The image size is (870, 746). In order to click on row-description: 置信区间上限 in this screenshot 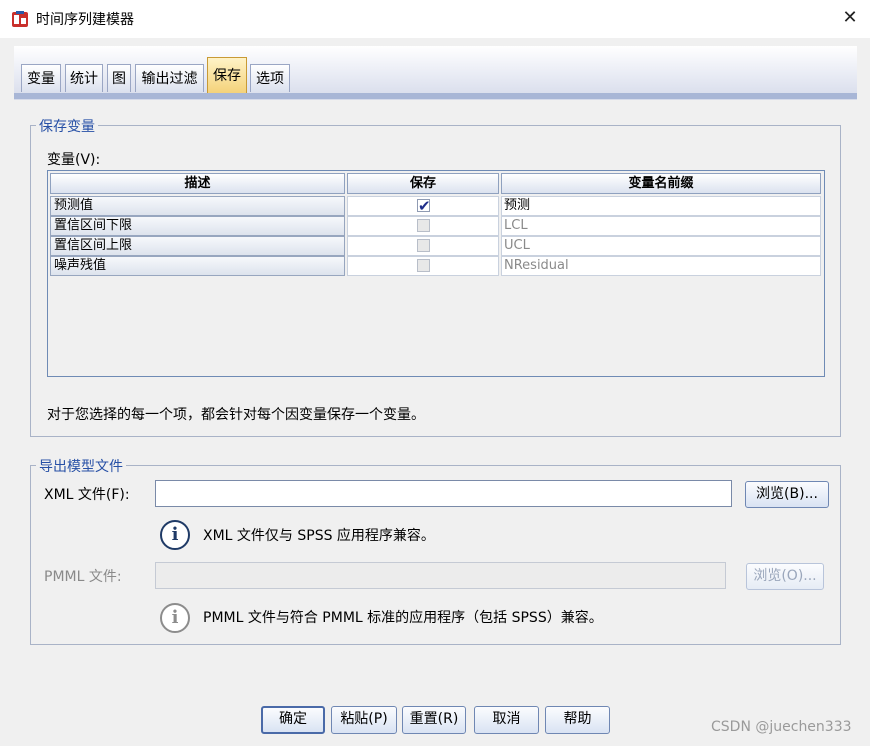, I will do `click(197, 246)`.